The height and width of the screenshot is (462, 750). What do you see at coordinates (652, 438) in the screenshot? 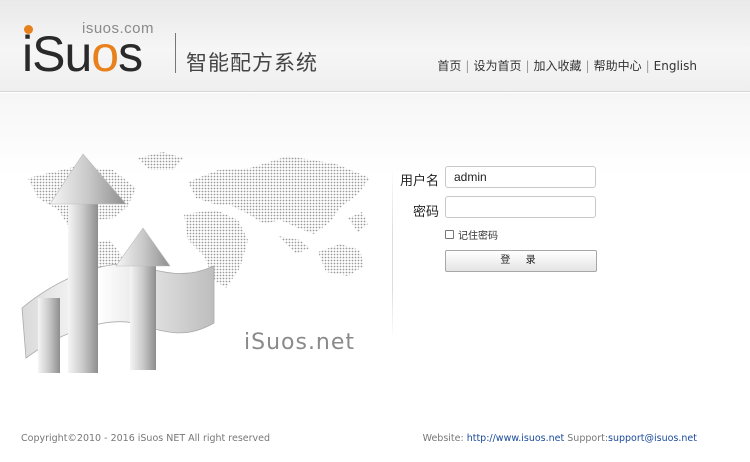
I see `support-email-link: support@isuos.net` at bounding box center [652, 438].